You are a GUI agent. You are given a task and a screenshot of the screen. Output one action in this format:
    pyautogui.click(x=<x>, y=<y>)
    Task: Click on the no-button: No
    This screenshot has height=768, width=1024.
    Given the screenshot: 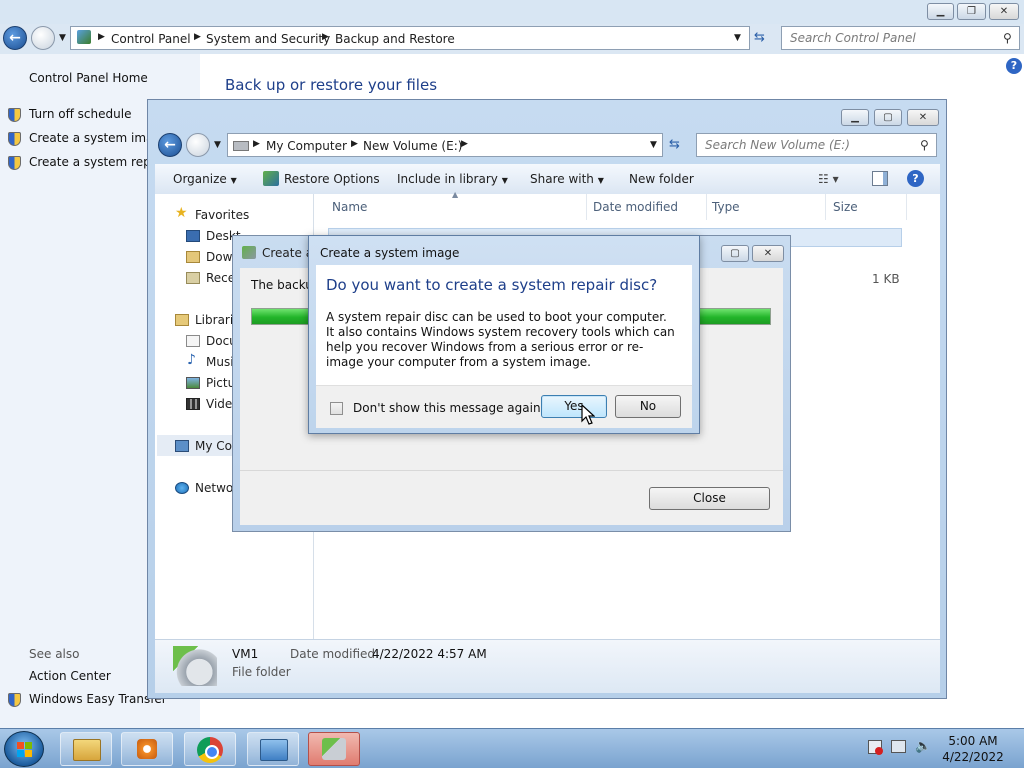 What is the action you would take?
    pyautogui.click(x=648, y=406)
    